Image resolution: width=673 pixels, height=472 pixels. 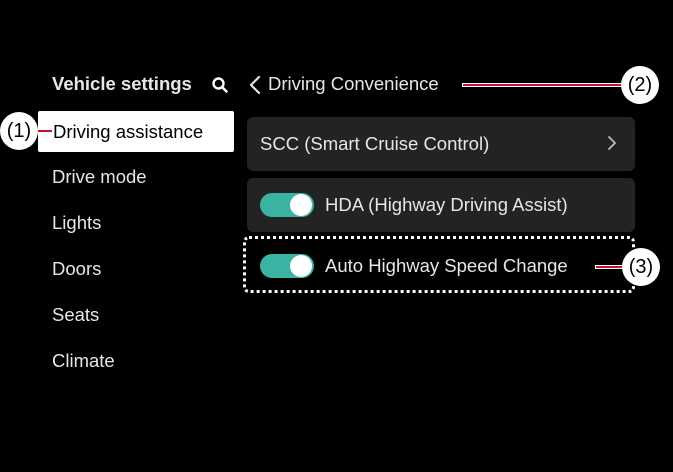 I want to click on page-title: Driving Convenience, so click(x=353, y=83).